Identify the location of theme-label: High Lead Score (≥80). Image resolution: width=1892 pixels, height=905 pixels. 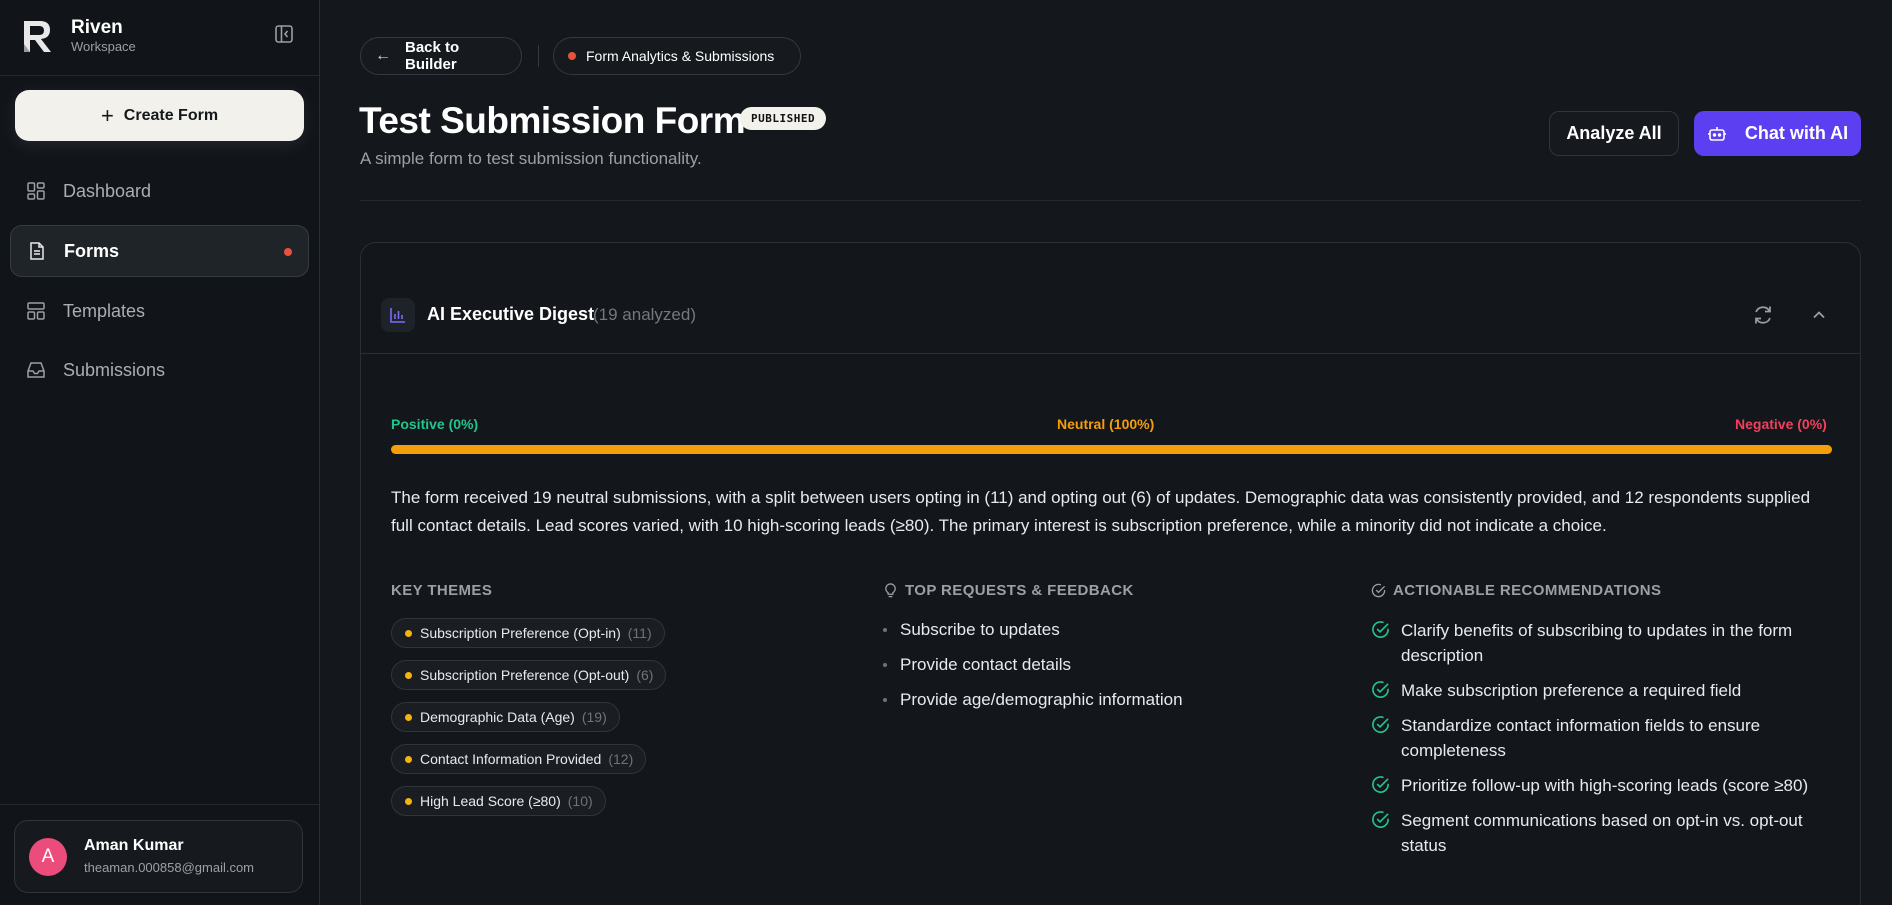
(490, 801).